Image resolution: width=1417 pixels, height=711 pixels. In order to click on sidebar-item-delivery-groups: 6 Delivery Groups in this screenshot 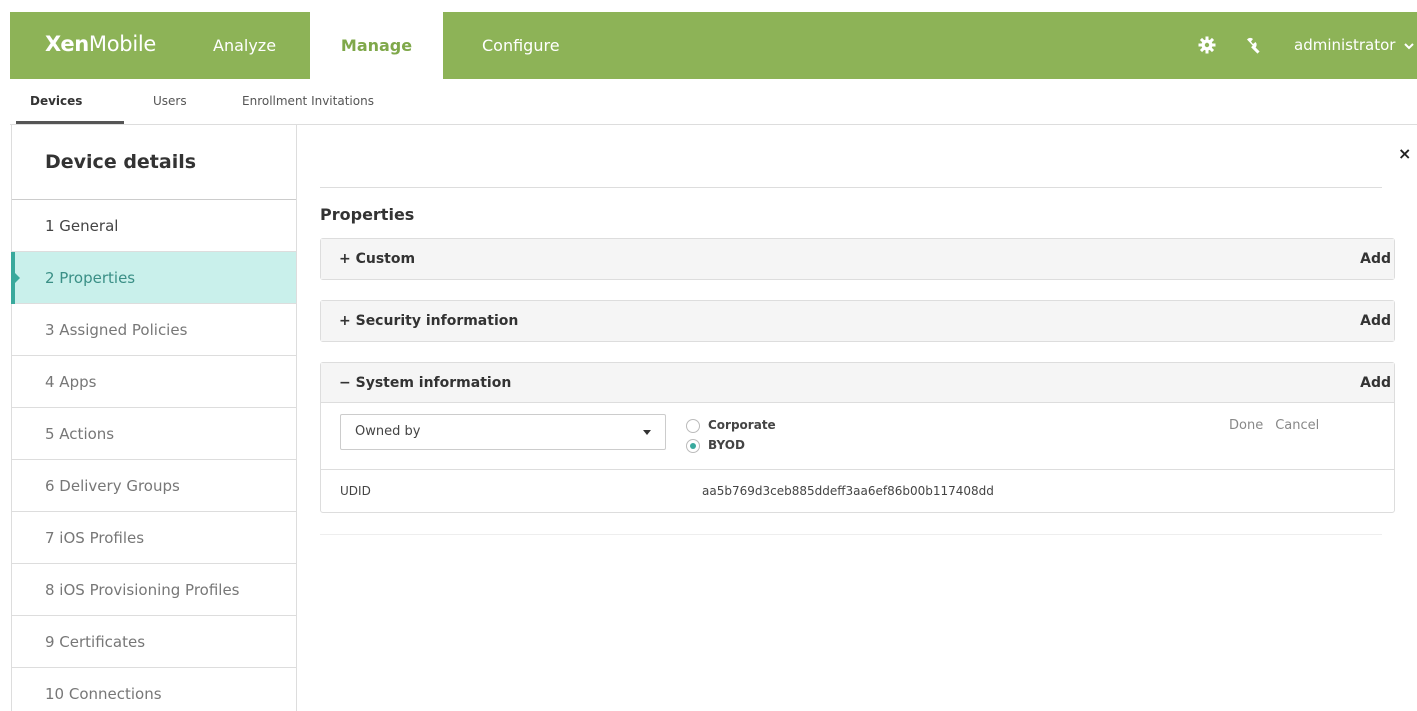, I will do `click(154, 486)`.